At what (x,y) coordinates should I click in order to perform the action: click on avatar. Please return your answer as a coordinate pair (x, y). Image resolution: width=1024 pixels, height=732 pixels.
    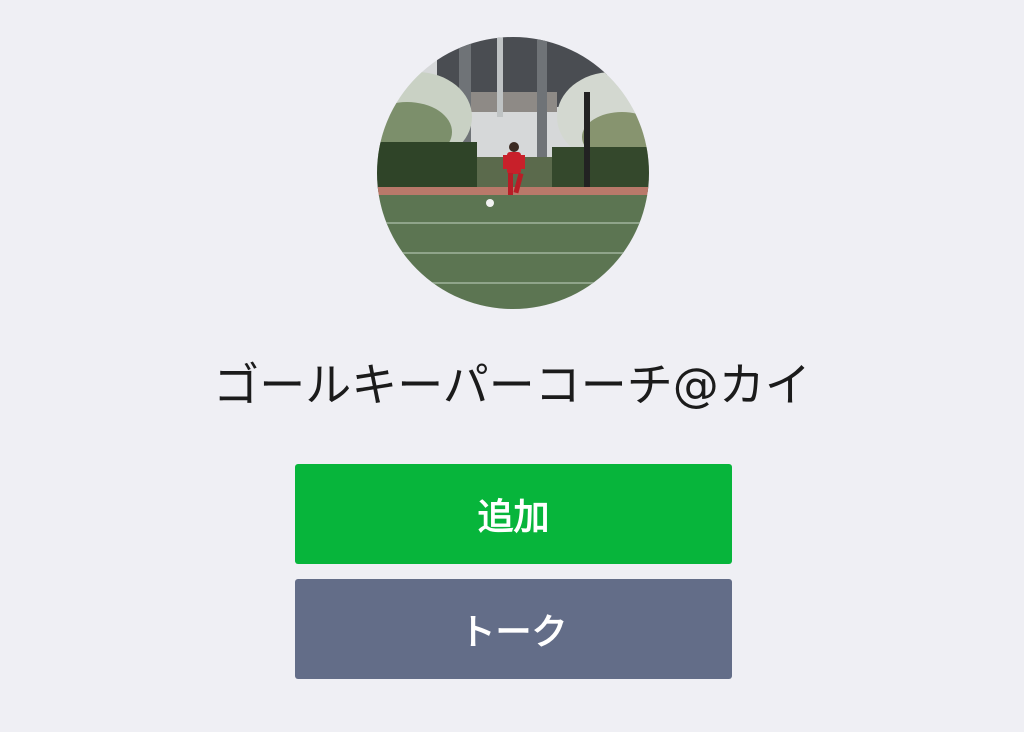
    Looking at the image, I should click on (513, 173).